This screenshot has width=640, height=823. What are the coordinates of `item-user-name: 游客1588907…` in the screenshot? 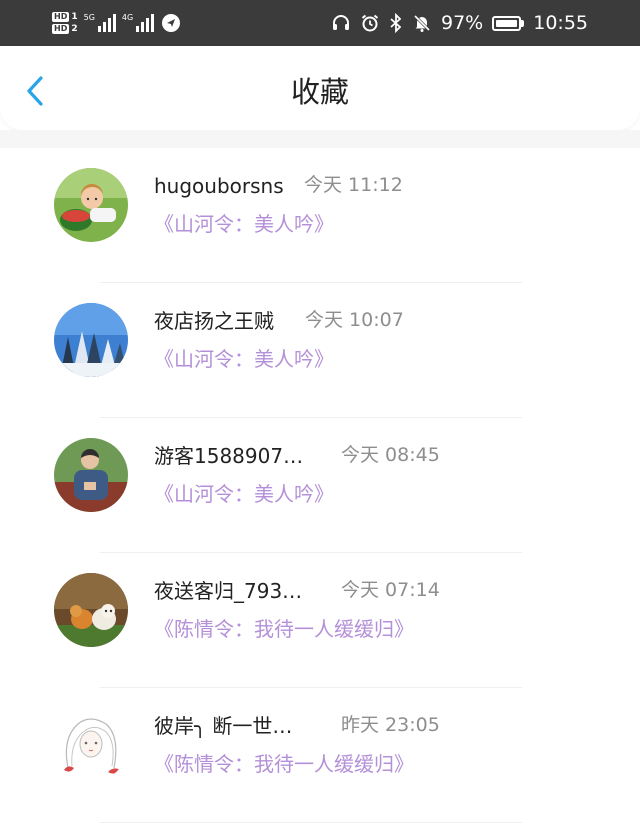 It's located at (229, 456).